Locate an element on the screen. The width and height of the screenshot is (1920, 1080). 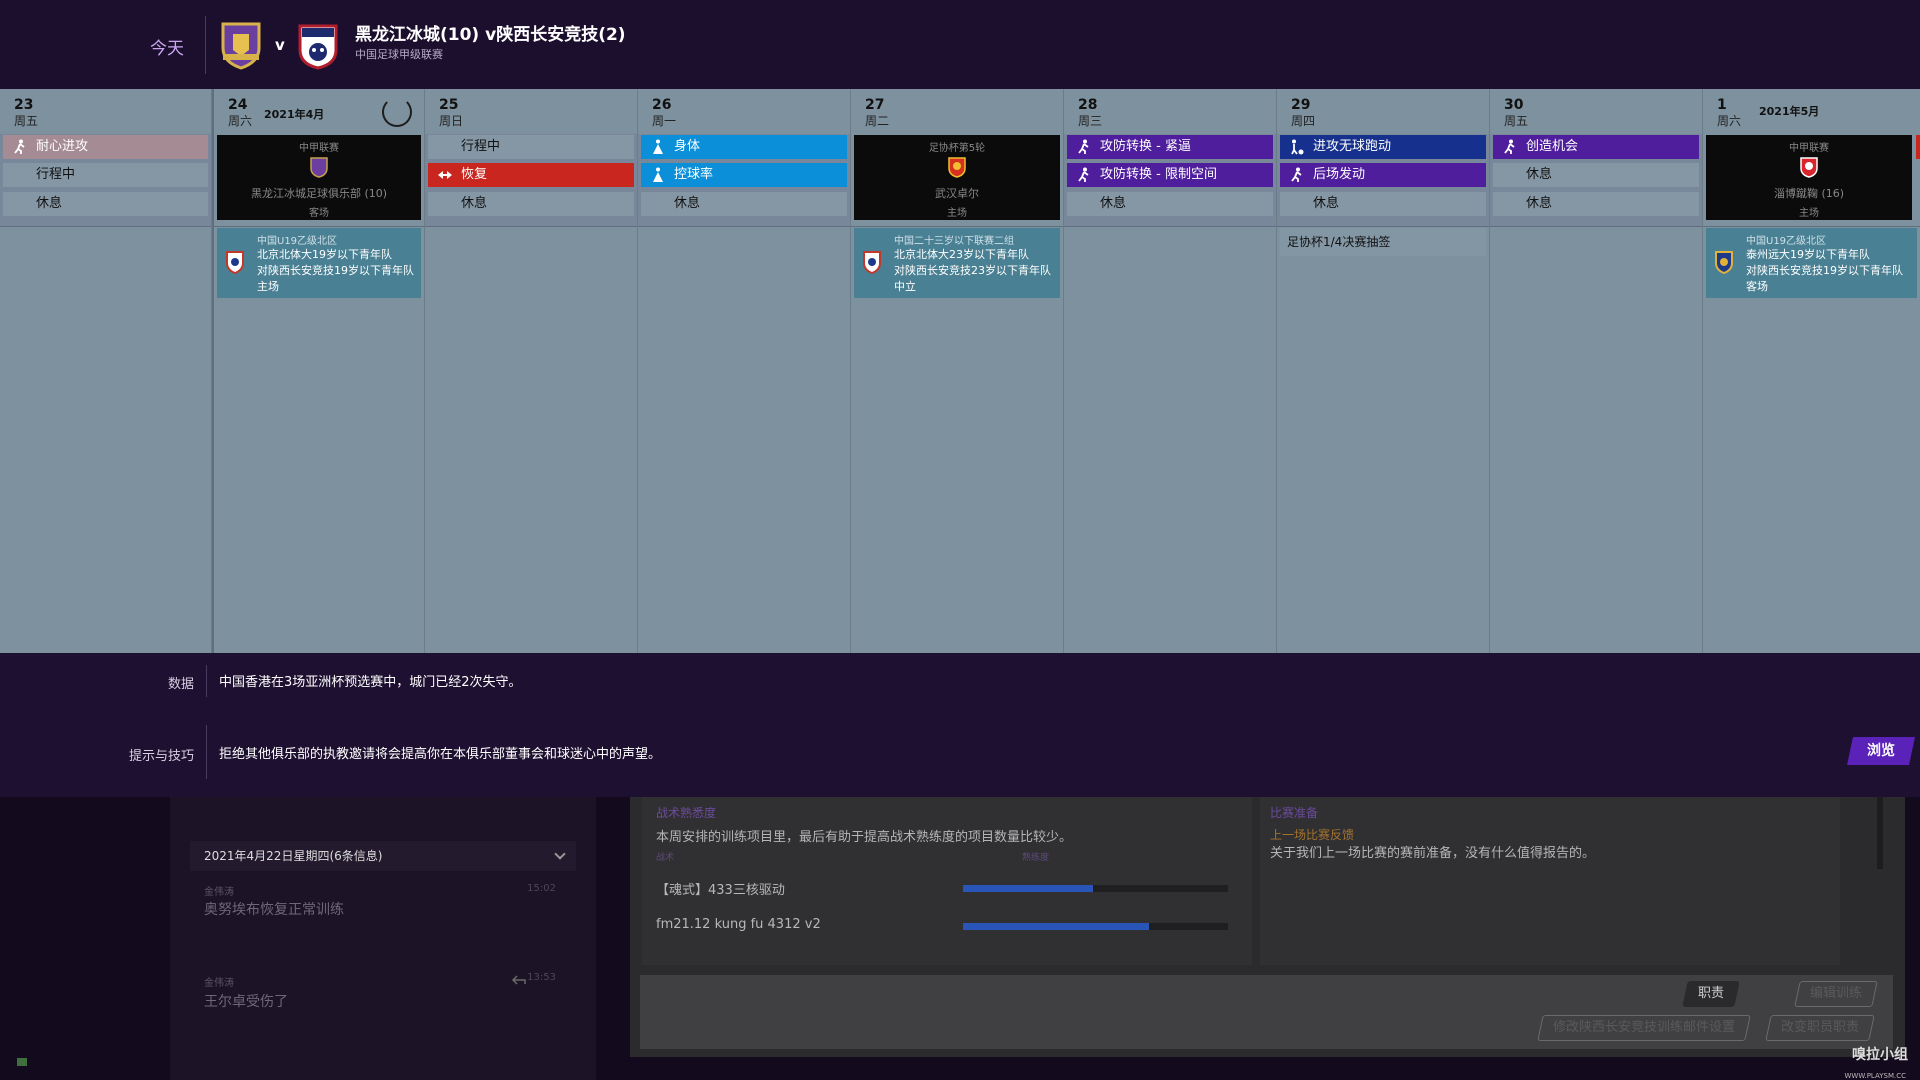
reply-icon is located at coordinates (519, 980).